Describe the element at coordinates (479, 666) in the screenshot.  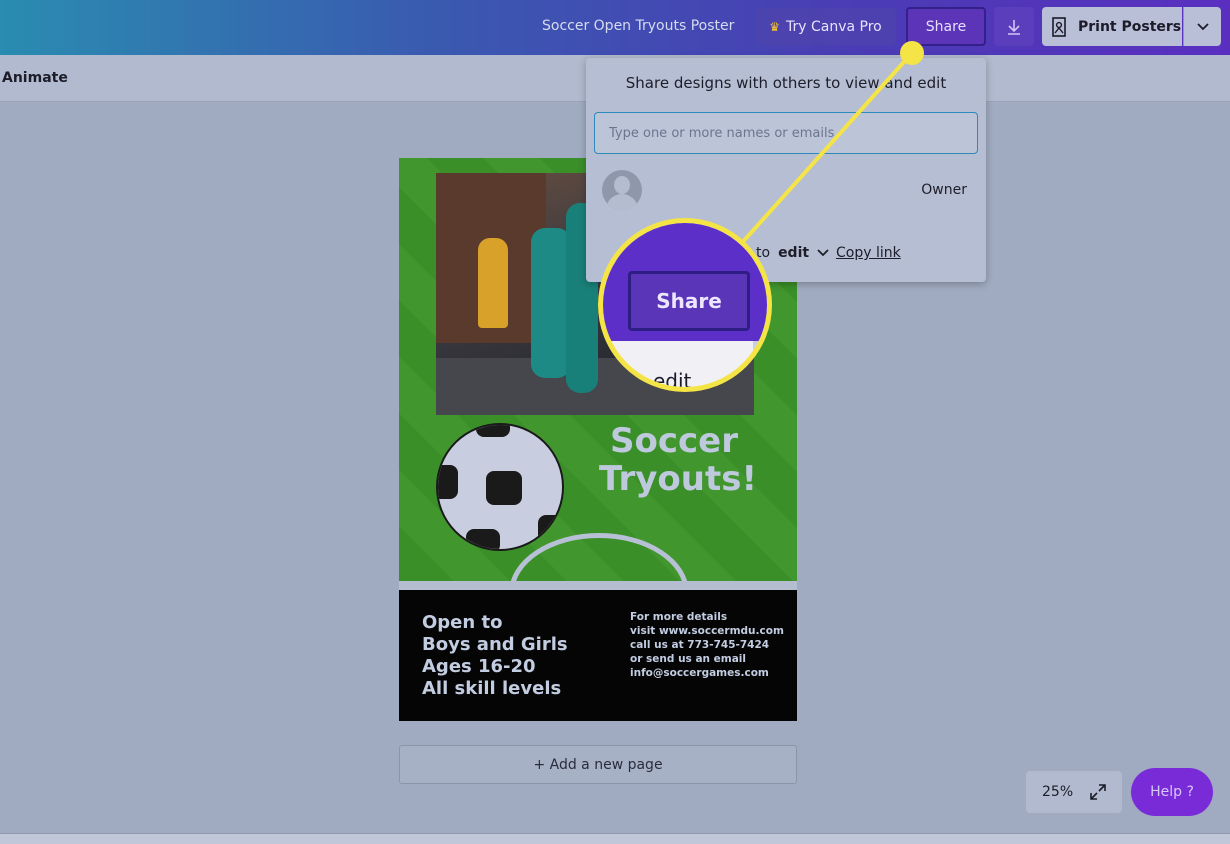
I see `open-line: Ages 16-20` at that location.